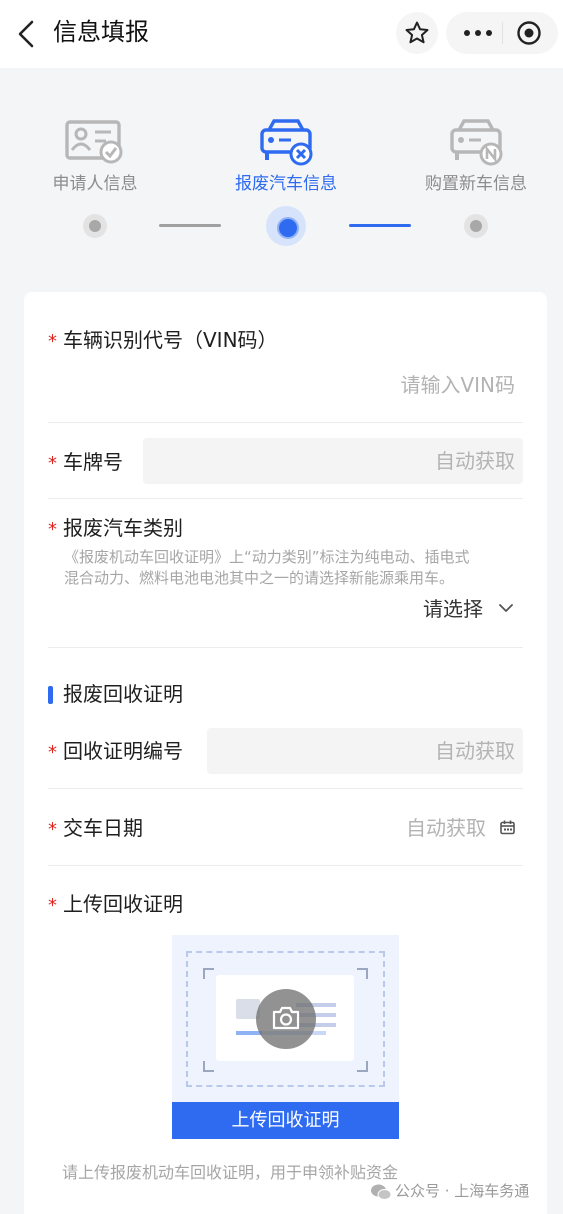 The height and width of the screenshot is (1214, 563). What do you see at coordinates (507, 827) in the screenshot?
I see `calendar-icon` at bounding box center [507, 827].